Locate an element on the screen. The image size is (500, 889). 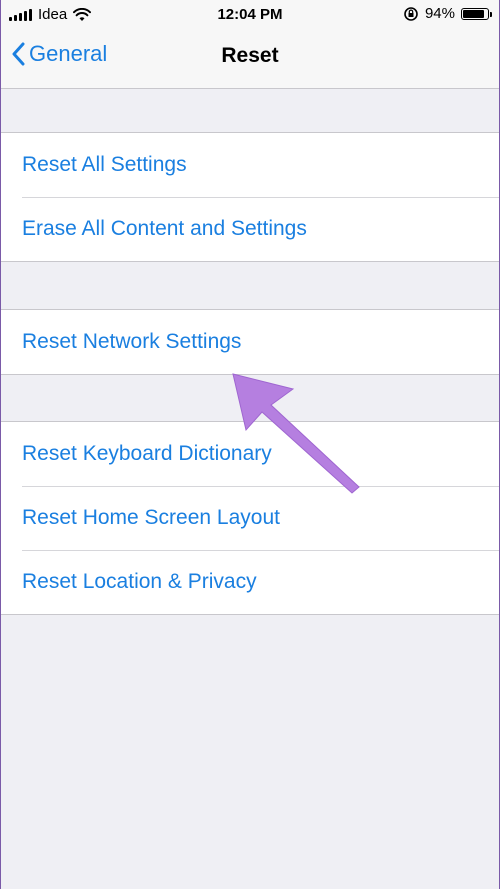
status-right: 94% is located at coordinates (447, 13).